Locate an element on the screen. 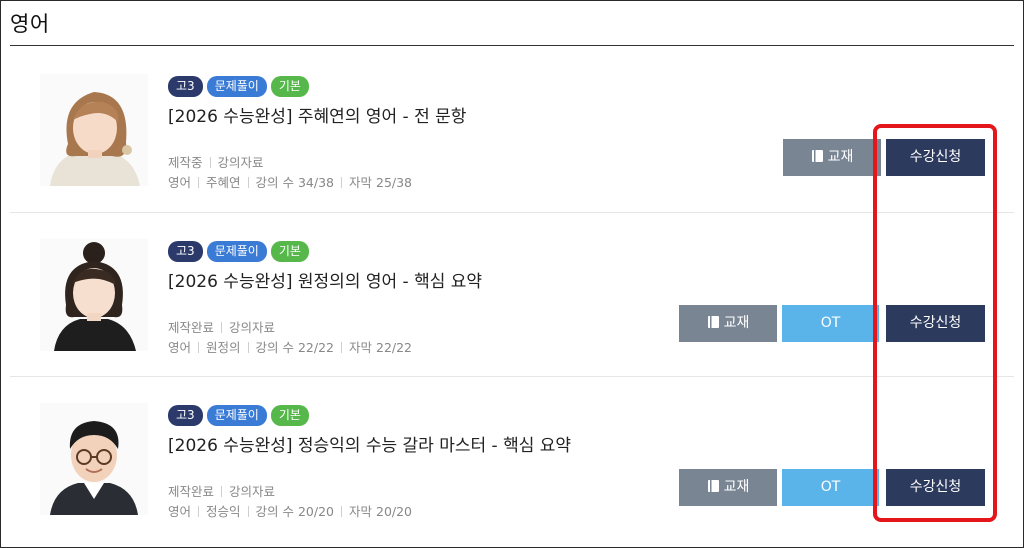 The width and height of the screenshot is (1024, 548). lecture-count: 강의 수 22/22 is located at coordinates (295, 347).